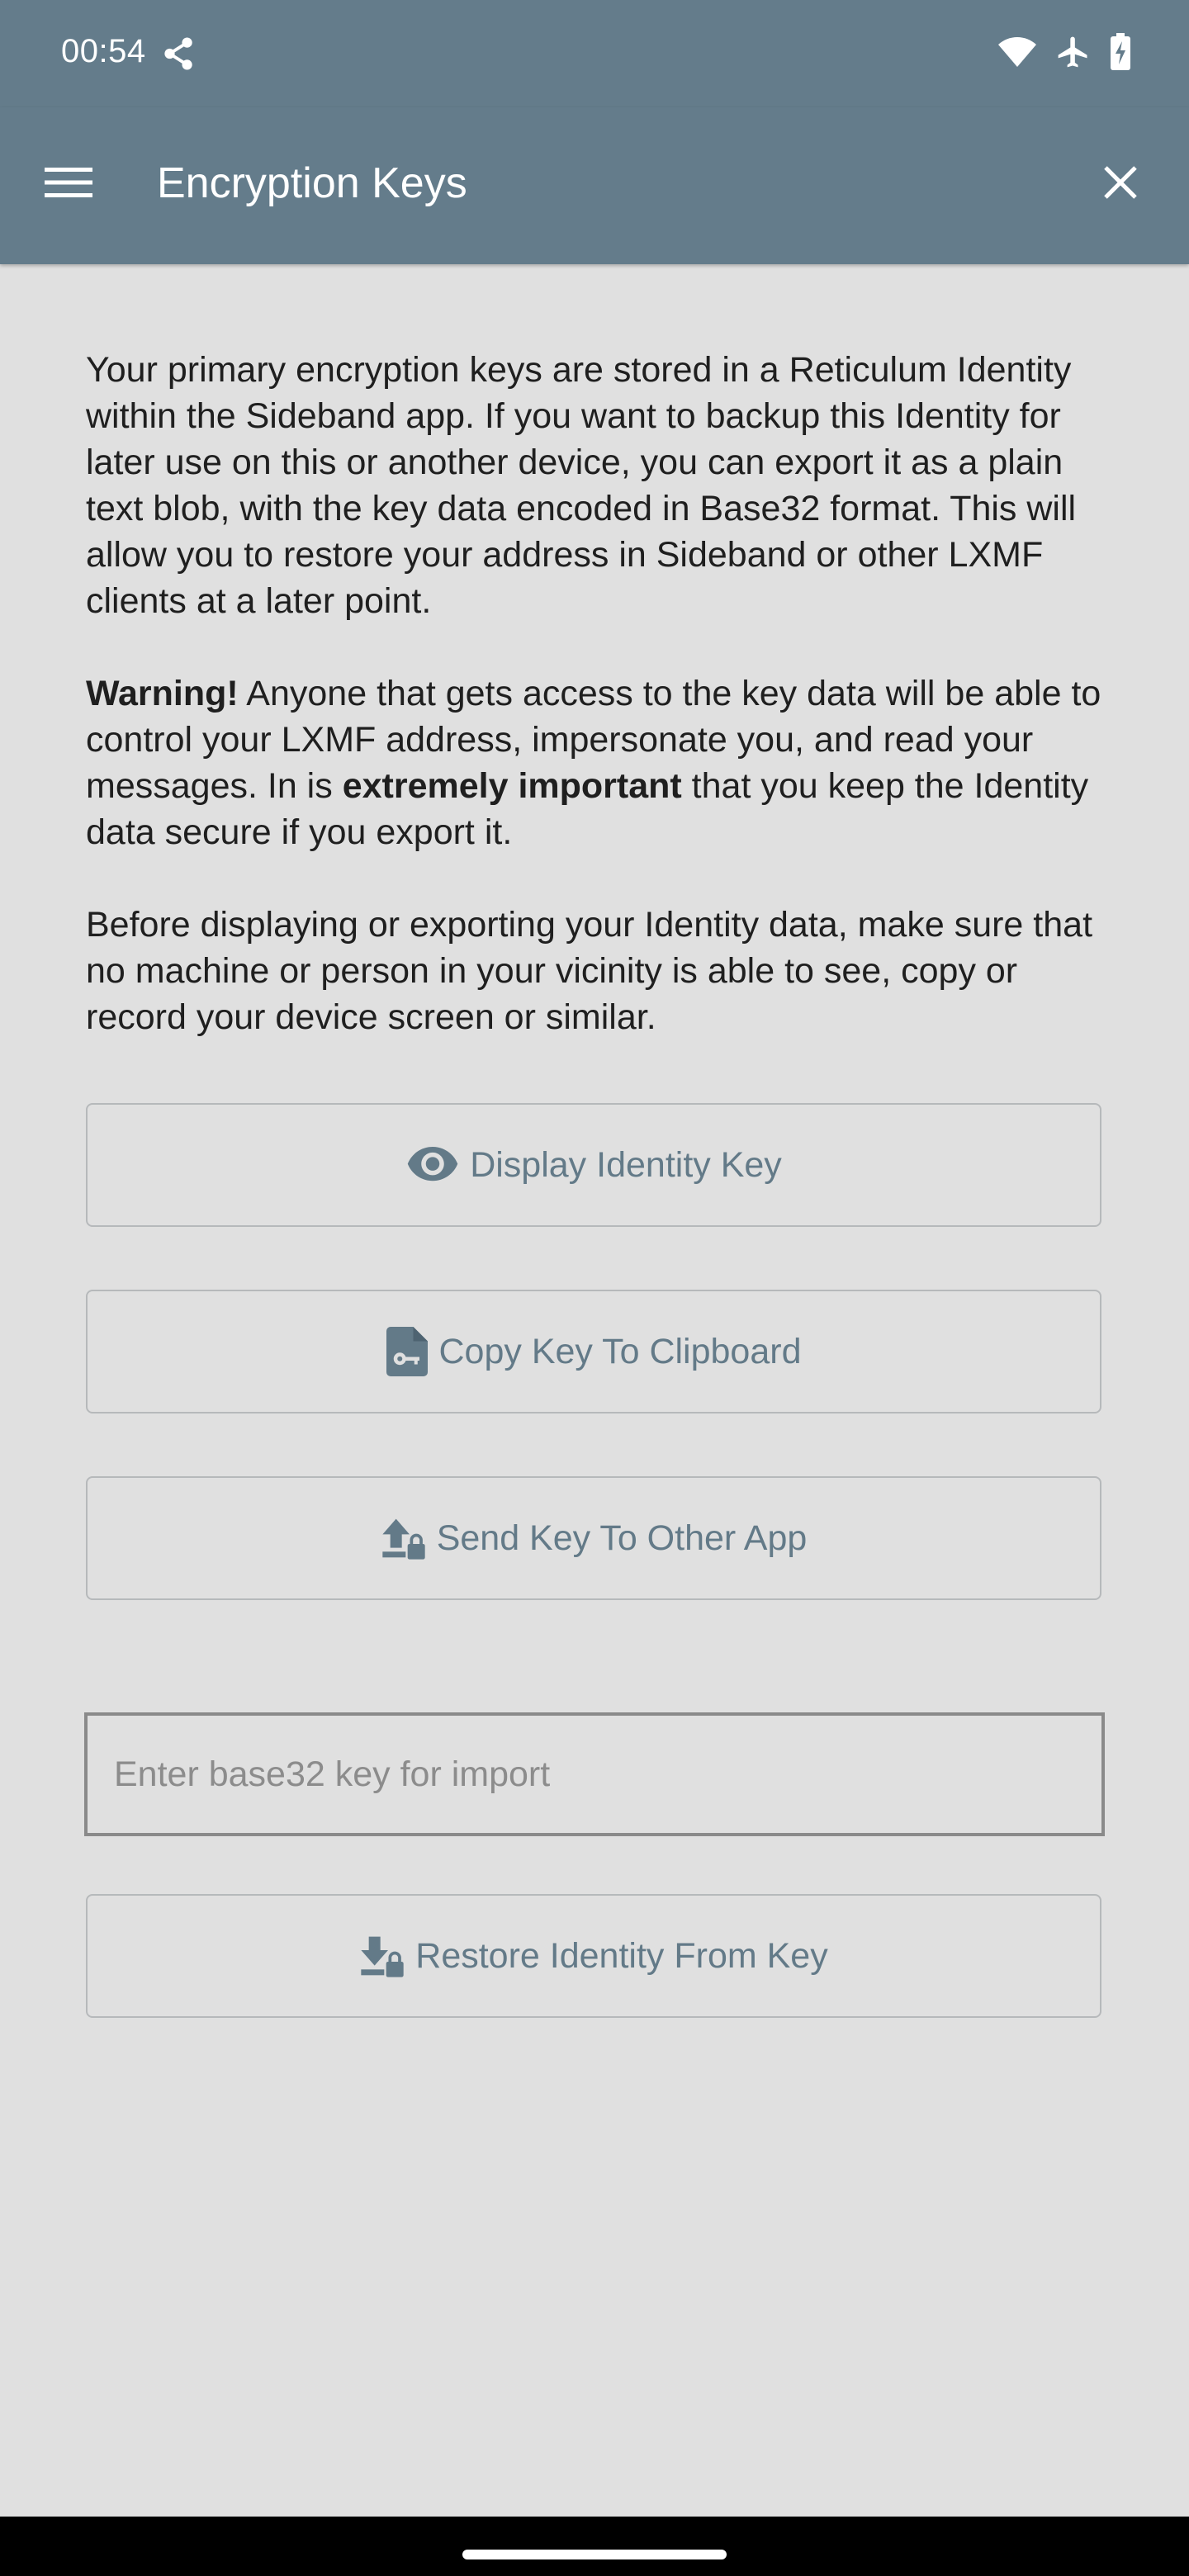 Image resolution: width=1189 pixels, height=2576 pixels. What do you see at coordinates (1017, 54) in the screenshot?
I see `wifi-icon` at bounding box center [1017, 54].